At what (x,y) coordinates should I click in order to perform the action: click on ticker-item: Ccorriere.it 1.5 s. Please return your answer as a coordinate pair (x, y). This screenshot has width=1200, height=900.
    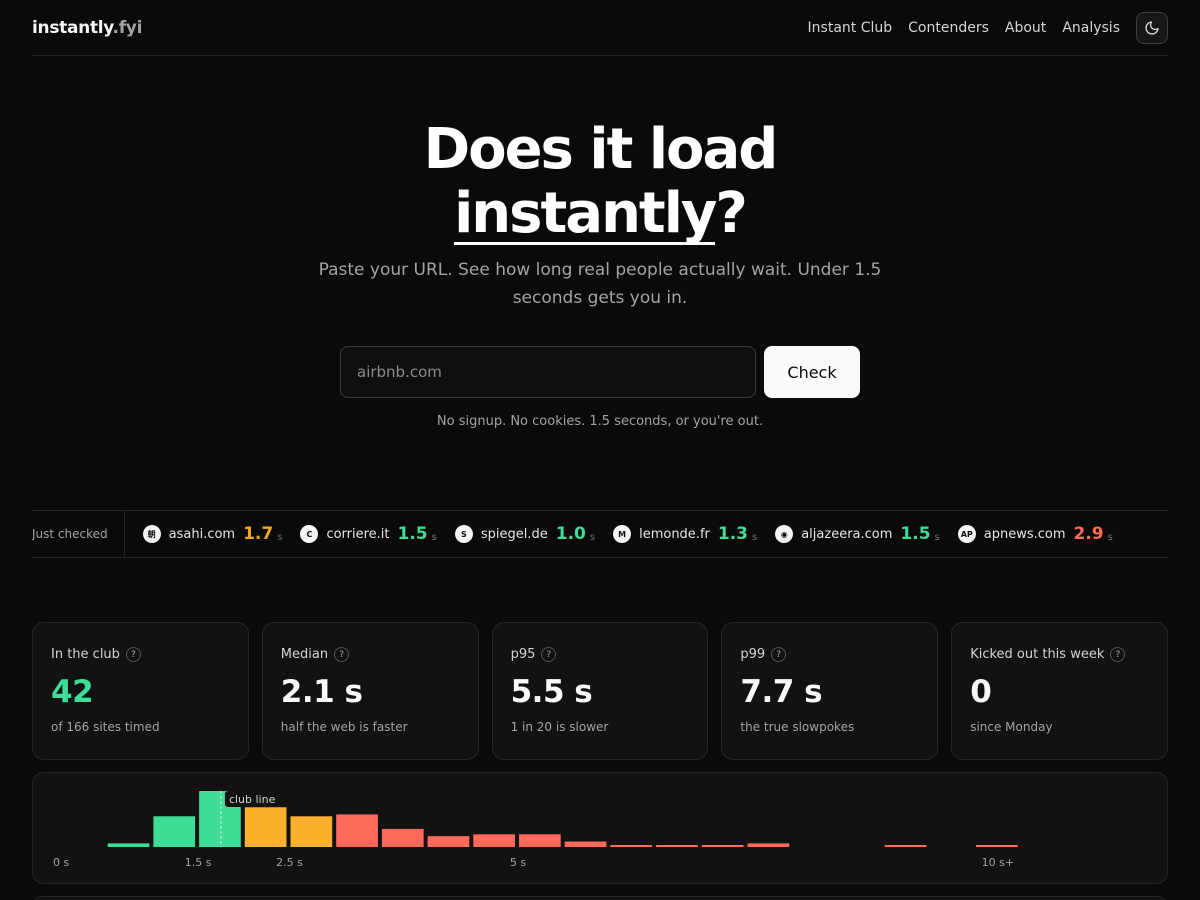
    Looking at the image, I should click on (368, 534).